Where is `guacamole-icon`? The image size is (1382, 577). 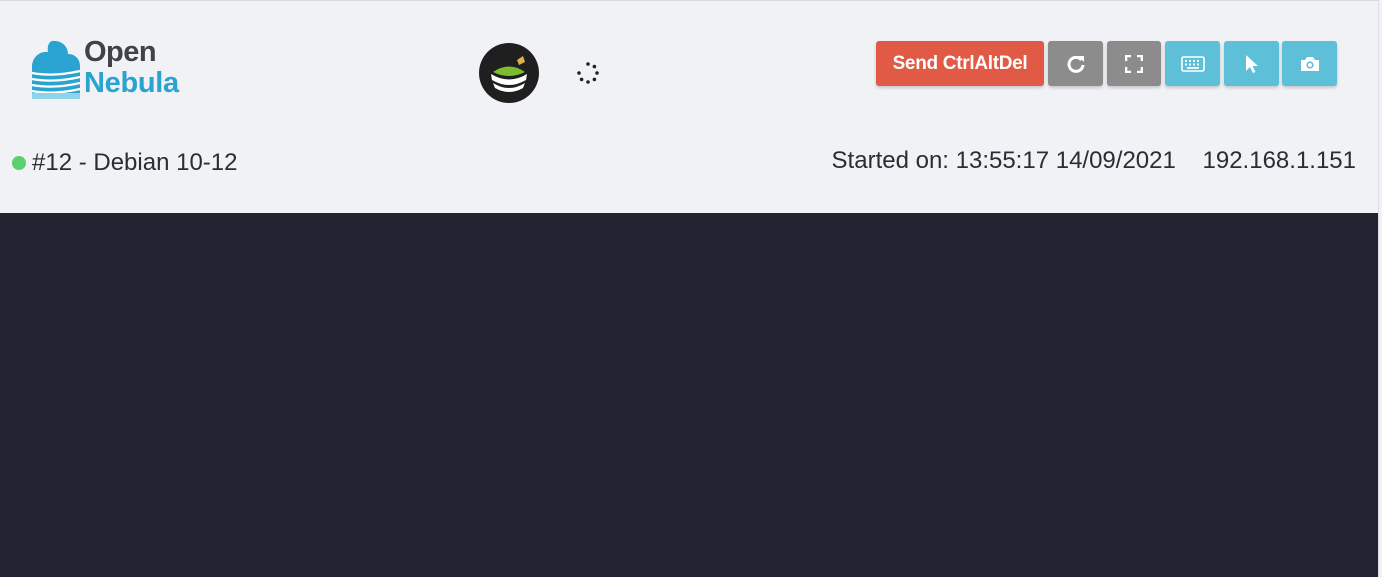
guacamole-icon is located at coordinates (509, 73).